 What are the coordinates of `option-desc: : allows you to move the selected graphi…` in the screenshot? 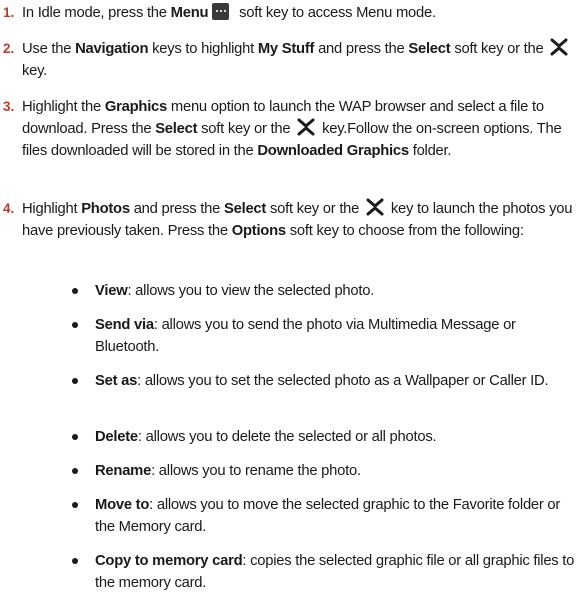 It's located at (328, 516).